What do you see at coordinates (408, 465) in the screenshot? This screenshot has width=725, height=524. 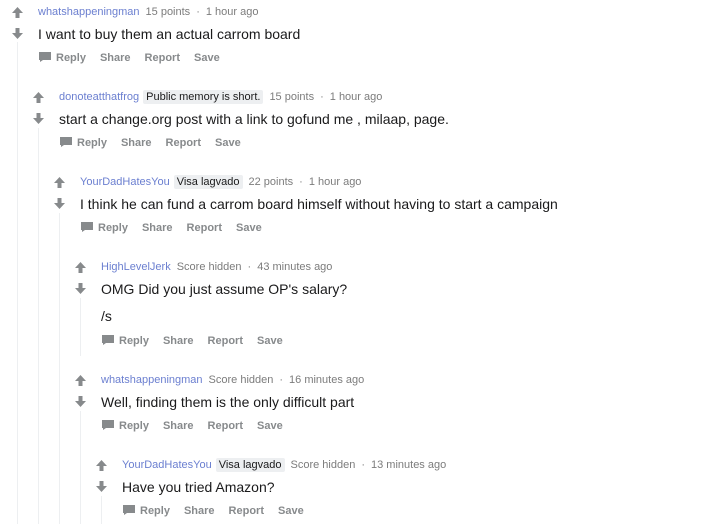 I see `timestamp: 13 minutes ago` at bounding box center [408, 465].